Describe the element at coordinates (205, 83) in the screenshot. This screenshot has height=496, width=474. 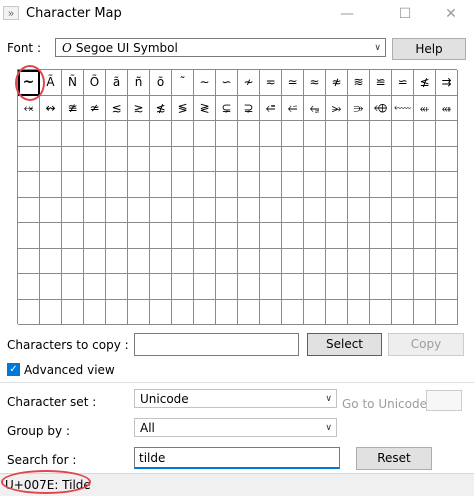
I see `character-cell: ∼` at that location.